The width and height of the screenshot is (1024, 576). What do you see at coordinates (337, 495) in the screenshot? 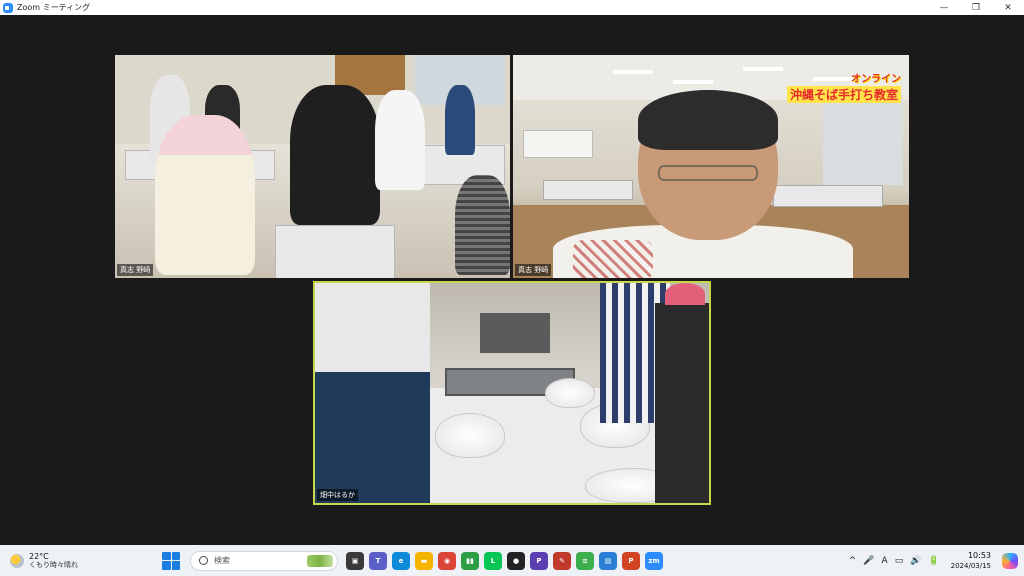
I see `participant-name: 畑中はるか` at bounding box center [337, 495].